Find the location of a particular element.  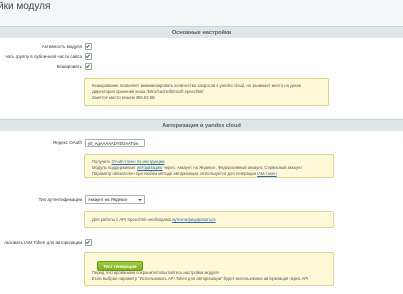

auth-type-select: Аккаунт на Яндексе is located at coordinates (115, 199).